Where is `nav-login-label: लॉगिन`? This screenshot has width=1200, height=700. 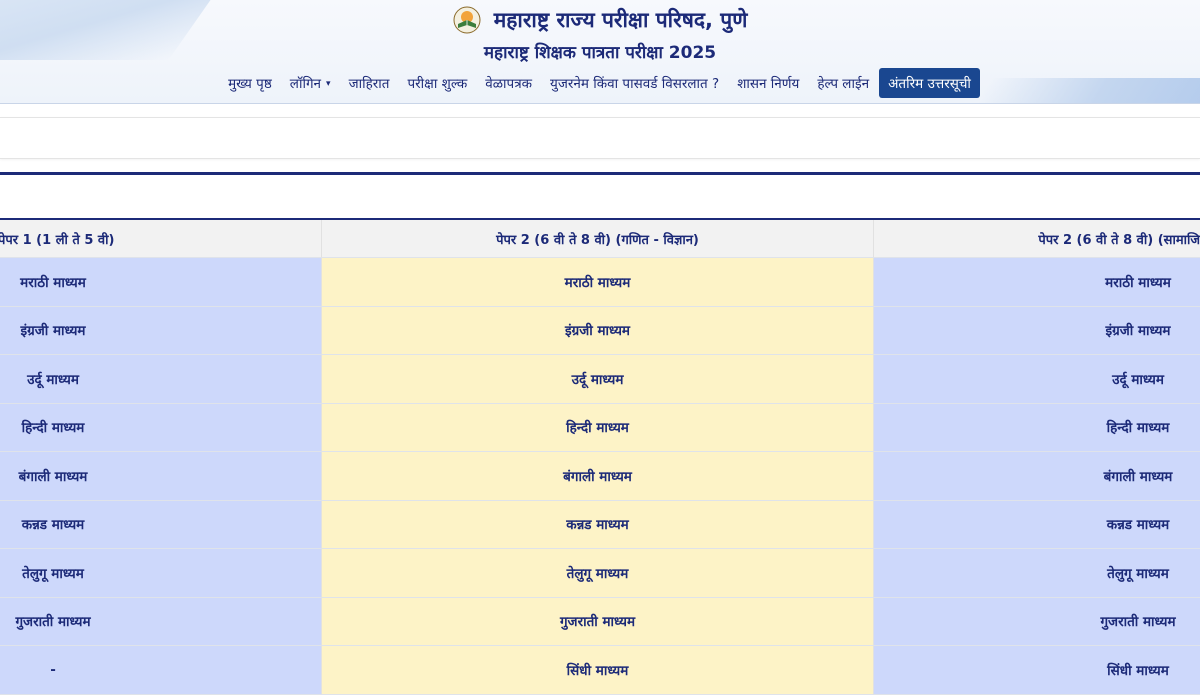 nav-login-label: लॉगिन is located at coordinates (305, 84).